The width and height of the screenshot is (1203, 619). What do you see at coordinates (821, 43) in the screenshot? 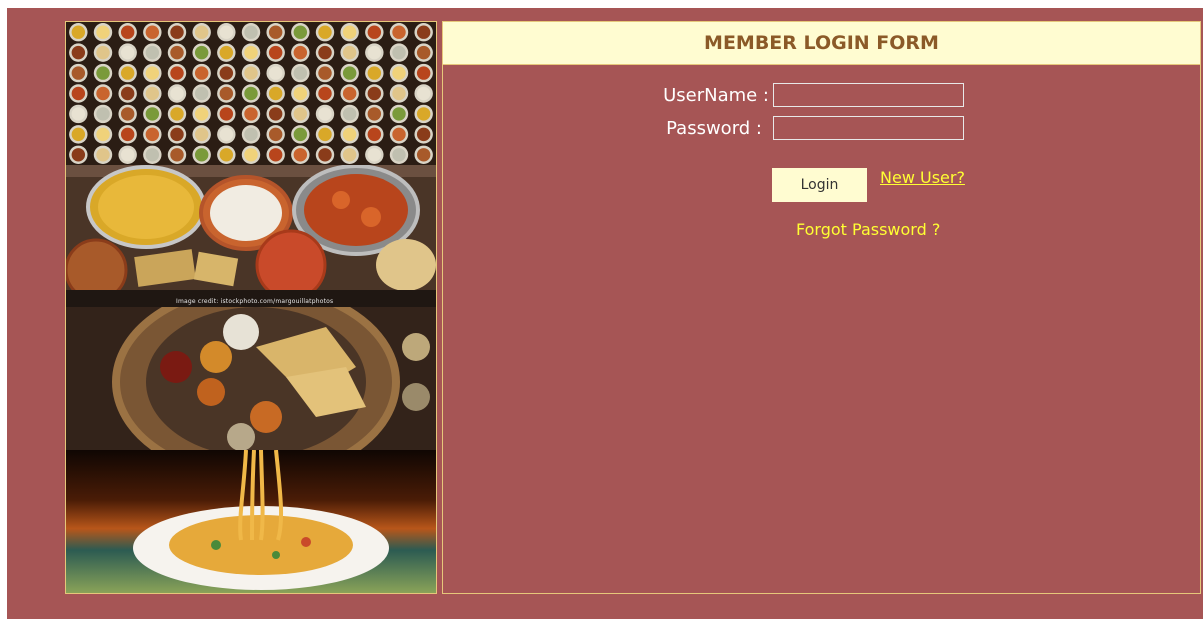
I see `form-title: MEMBER LOGIN FORM` at bounding box center [821, 43].